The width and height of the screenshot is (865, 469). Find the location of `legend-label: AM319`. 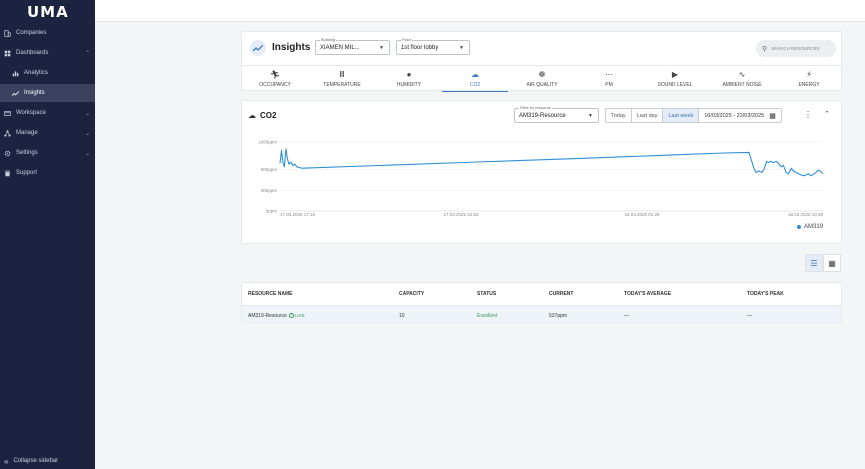

legend-label: AM319 is located at coordinates (814, 227).